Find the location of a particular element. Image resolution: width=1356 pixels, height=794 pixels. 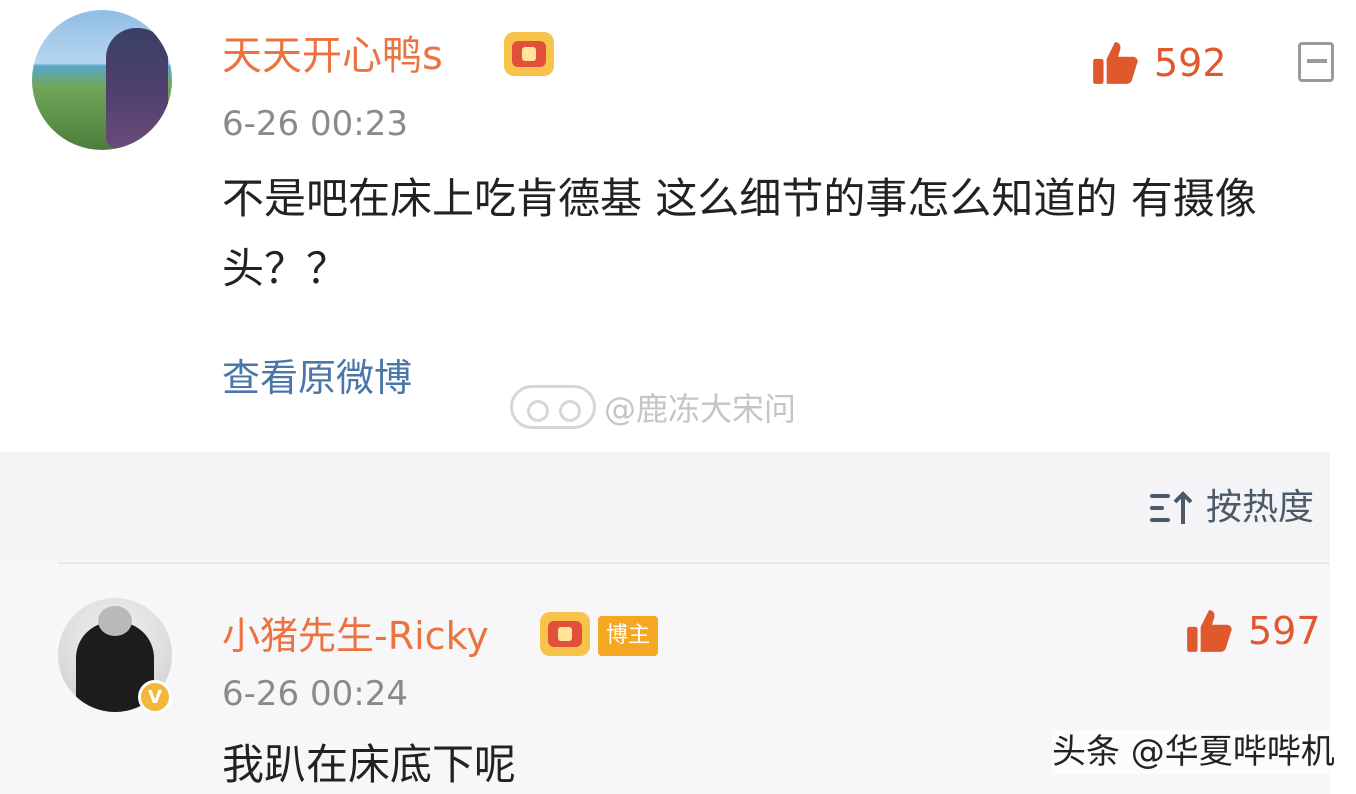

weibo-watermark: @鹿冻大宋问 is located at coordinates (653, 407).